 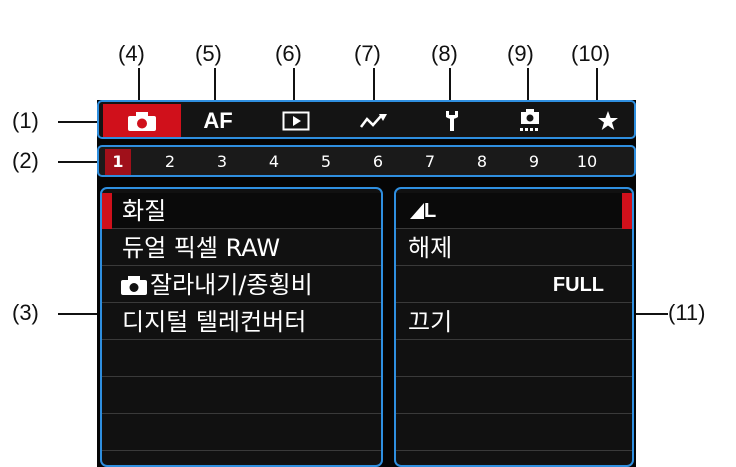 I want to click on page-number-bar: 1 2 3 4 5 6 7 8 9 10, so click(x=366, y=161).